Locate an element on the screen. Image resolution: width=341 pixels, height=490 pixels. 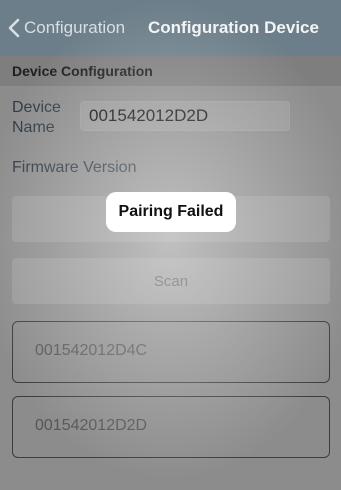
section-header-label: Device Configuration is located at coordinates (82, 71).